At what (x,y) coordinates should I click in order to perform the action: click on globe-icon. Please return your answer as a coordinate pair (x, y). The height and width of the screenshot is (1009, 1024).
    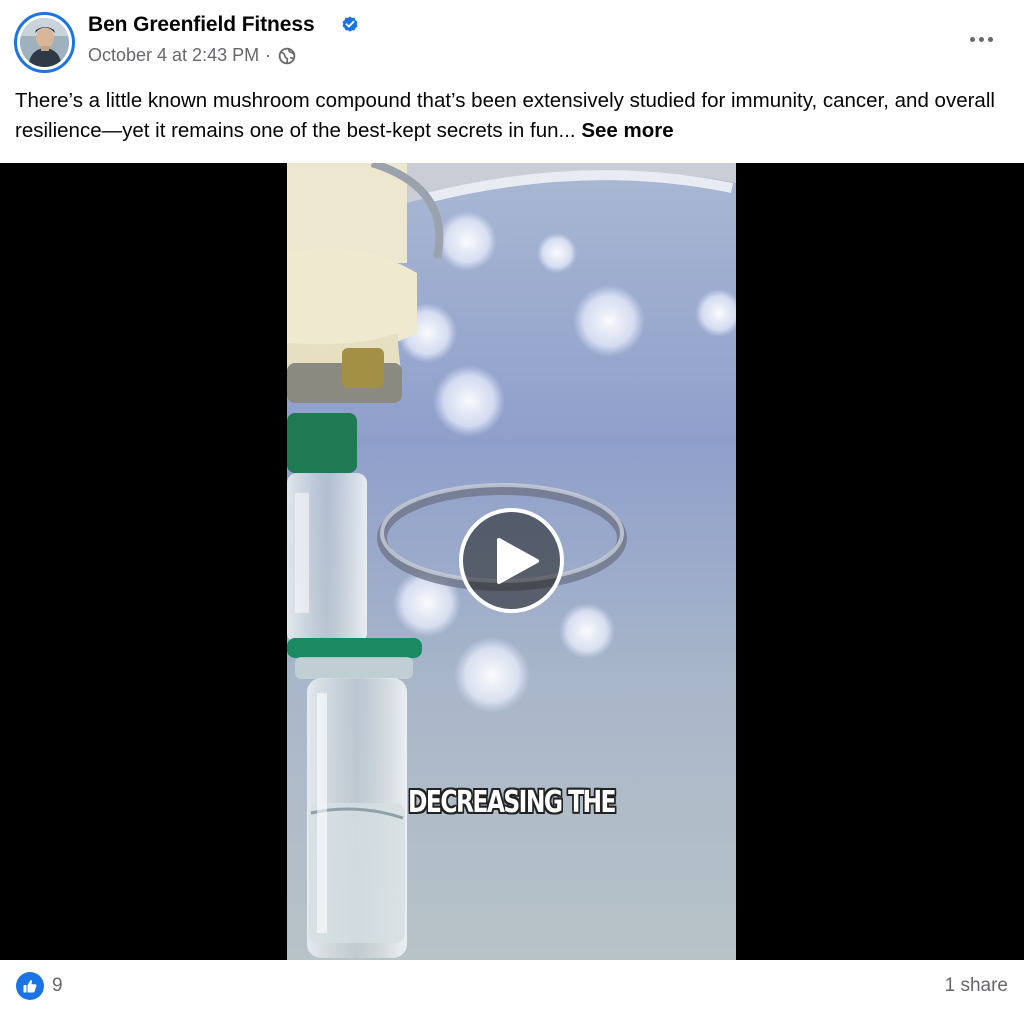
    Looking at the image, I should click on (287, 55).